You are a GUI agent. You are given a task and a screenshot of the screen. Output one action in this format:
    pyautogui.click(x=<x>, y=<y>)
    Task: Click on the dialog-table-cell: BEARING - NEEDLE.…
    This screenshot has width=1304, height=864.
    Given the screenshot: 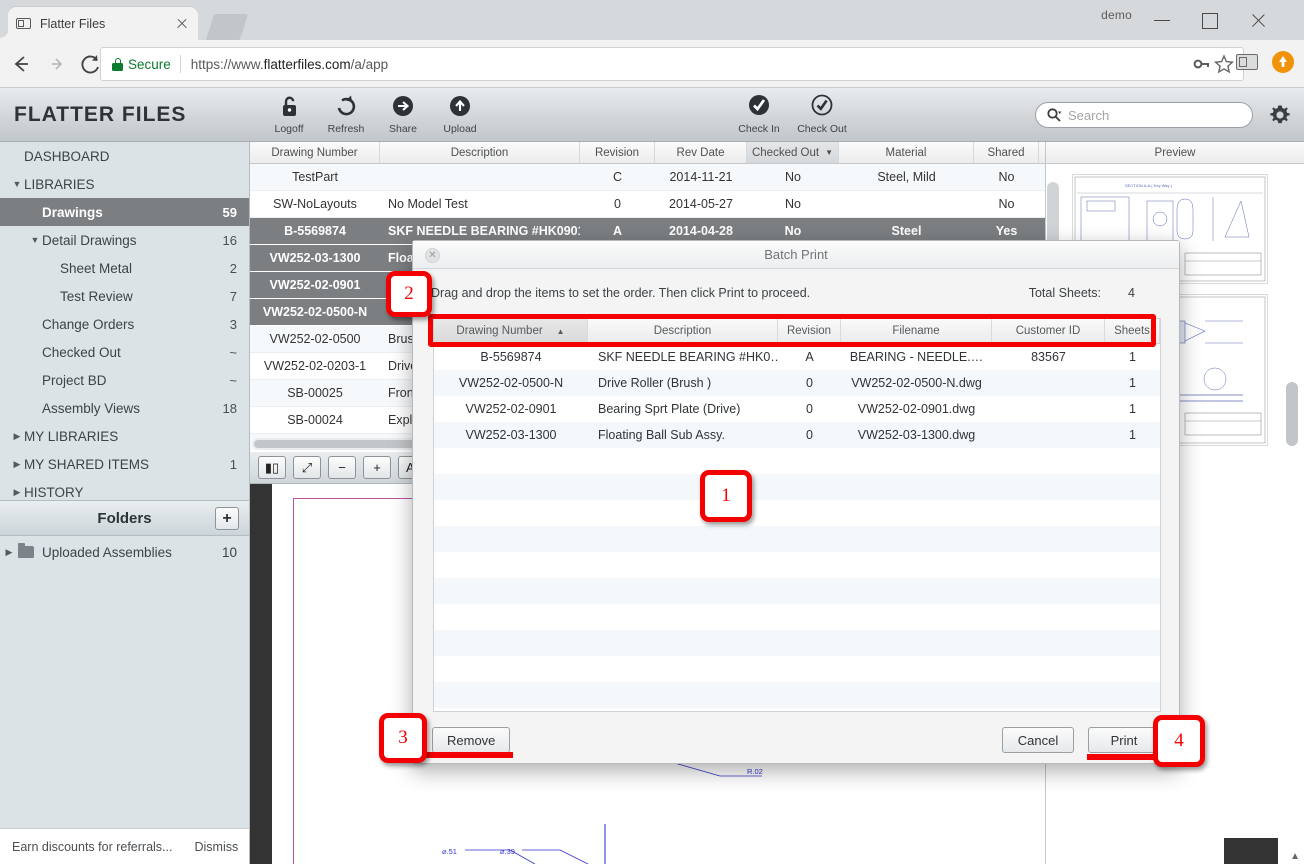 What is the action you would take?
    pyautogui.click(x=916, y=357)
    